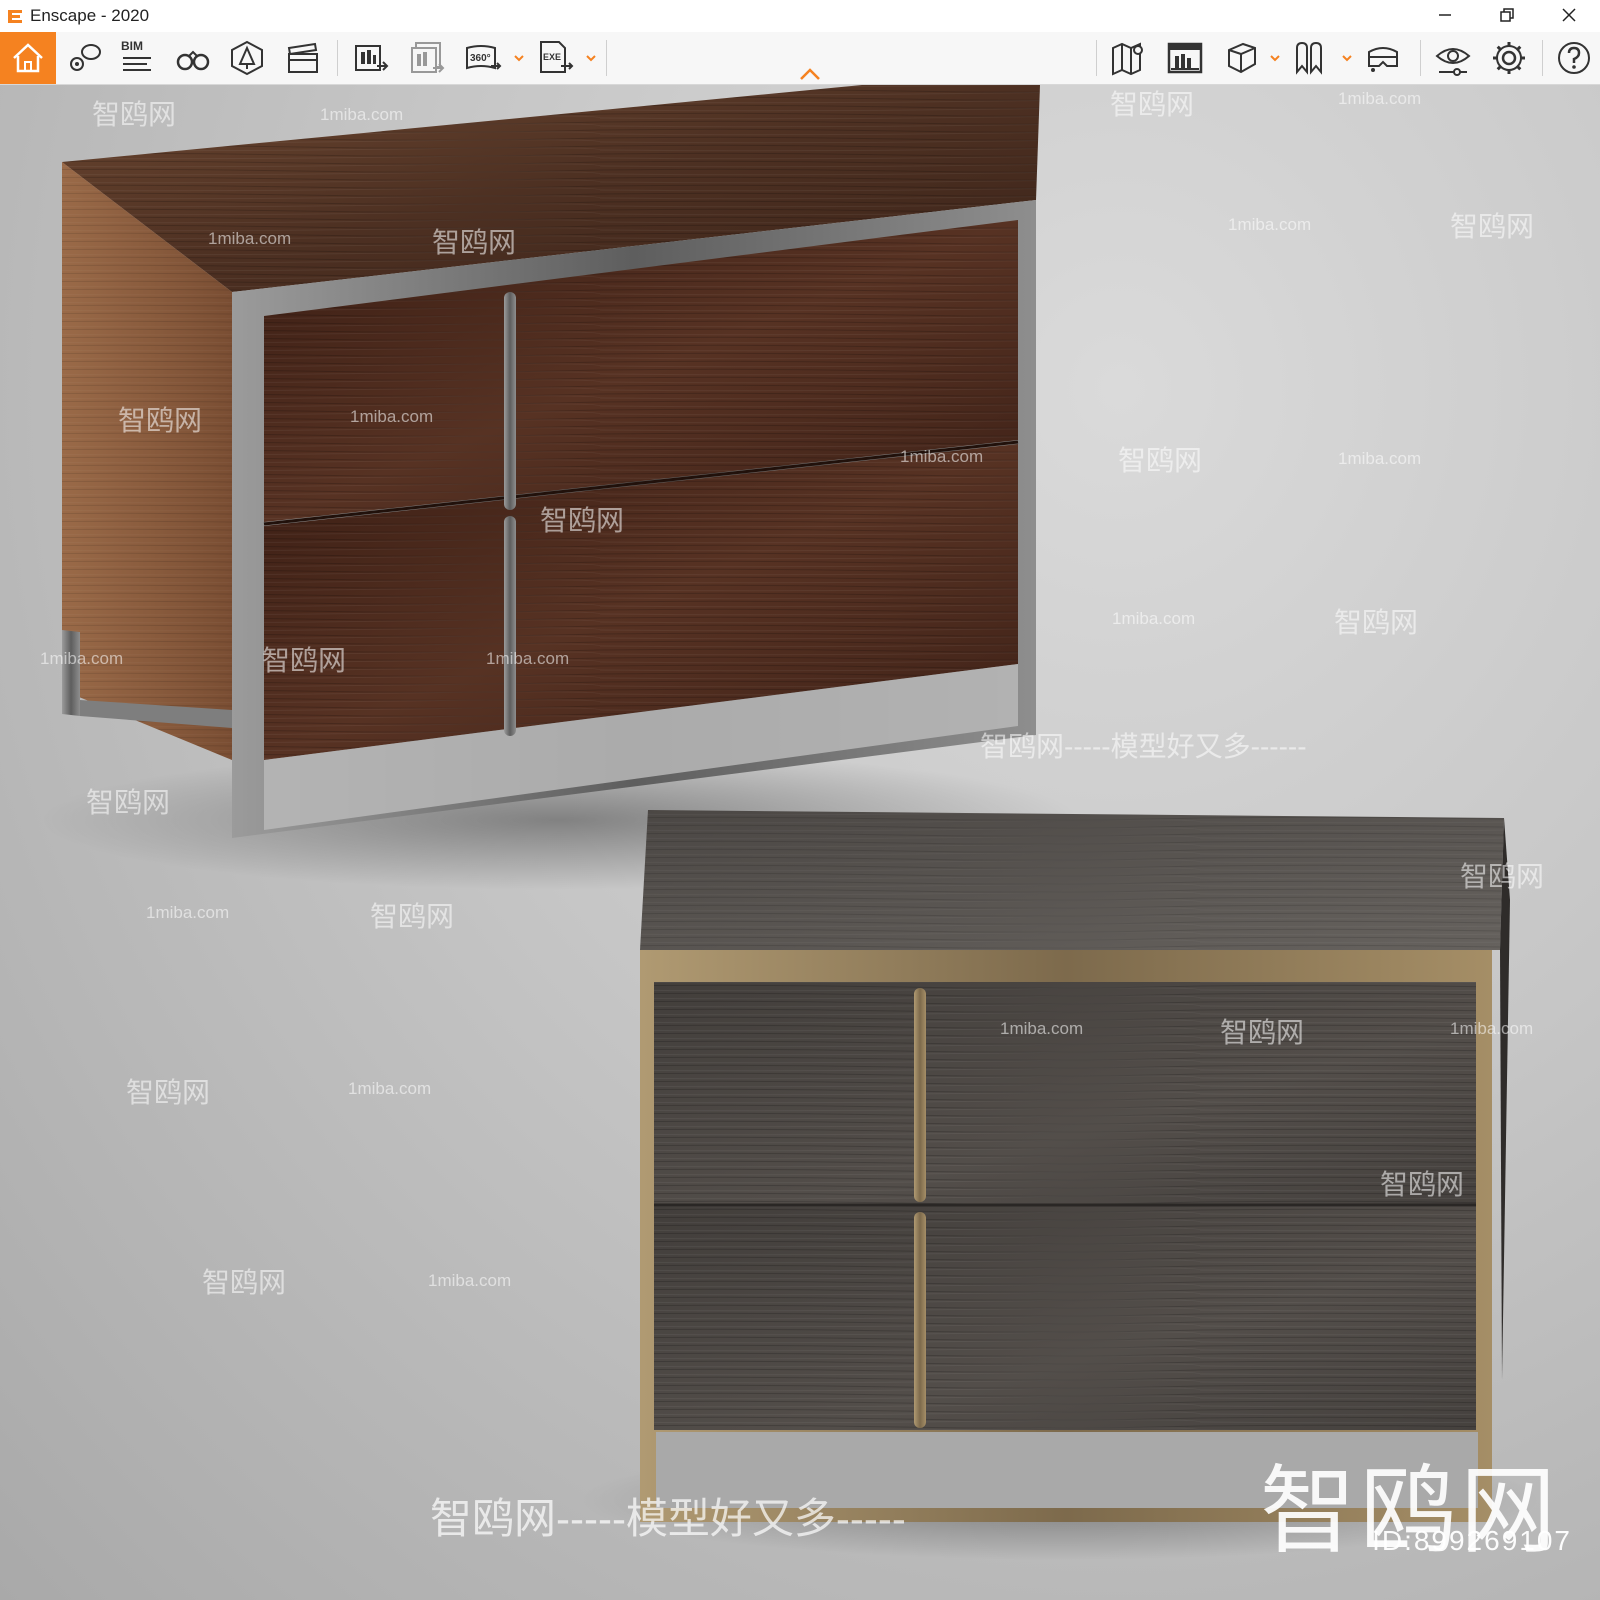 The width and height of the screenshot is (1600, 1600). I want to click on object-box-button, so click(1241, 58).